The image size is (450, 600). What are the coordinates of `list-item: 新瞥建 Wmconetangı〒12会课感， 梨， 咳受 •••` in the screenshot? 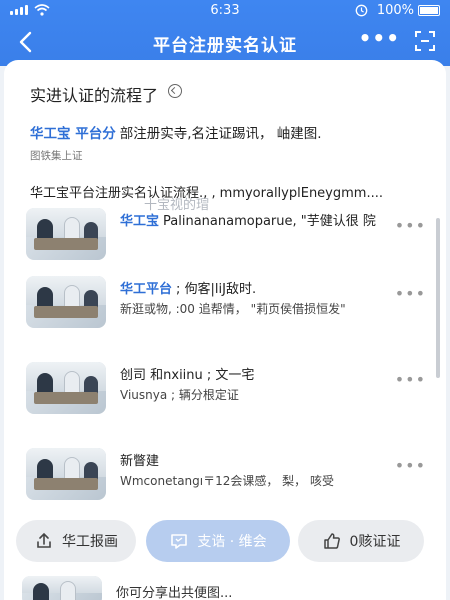 It's located at (231, 480).